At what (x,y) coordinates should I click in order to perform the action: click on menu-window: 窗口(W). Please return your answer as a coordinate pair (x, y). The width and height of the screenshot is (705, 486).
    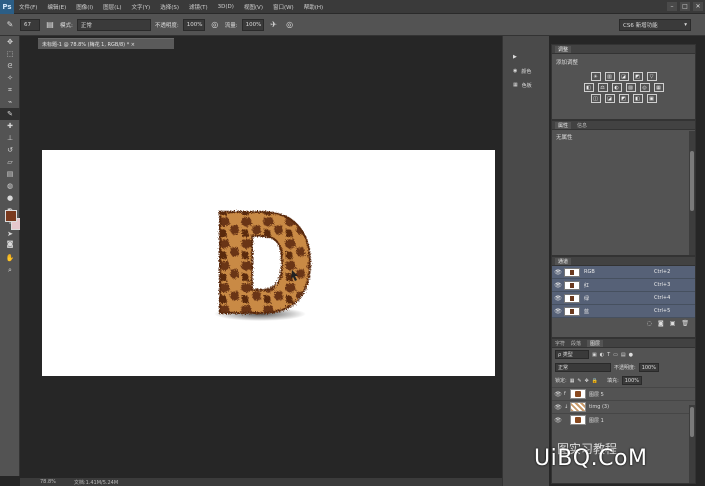
    Looking at the image, I should click on (283, 7).